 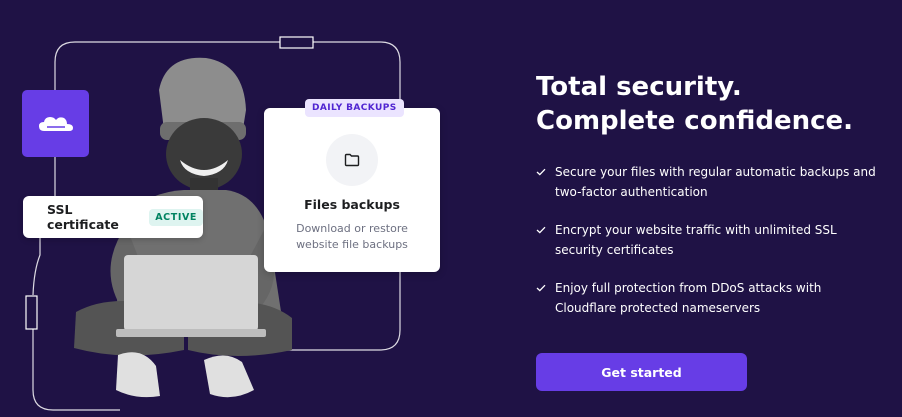 I want to click on folder-icon-circle, so click(x=352, y=160).